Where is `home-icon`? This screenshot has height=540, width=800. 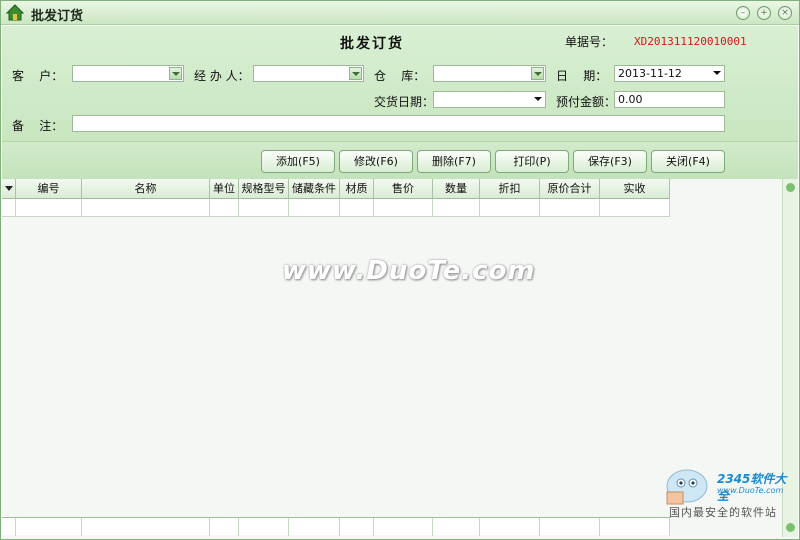
home-icon is located at coordinates (15, 12).